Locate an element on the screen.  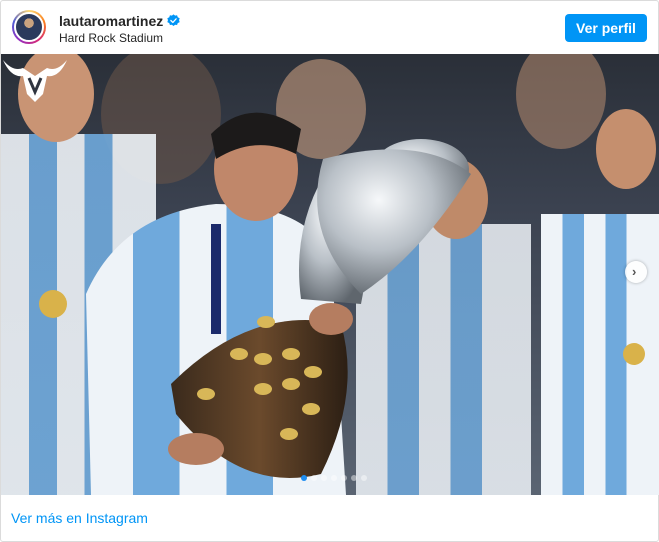
profile-avatar is located at coordinates (29, 27).